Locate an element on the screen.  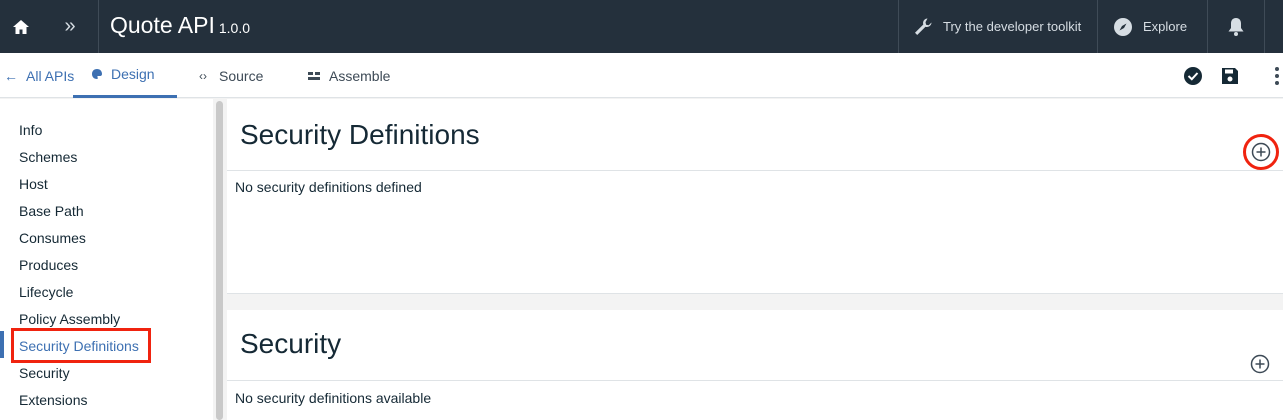
save-icon is located at coordinates (1230, 75).